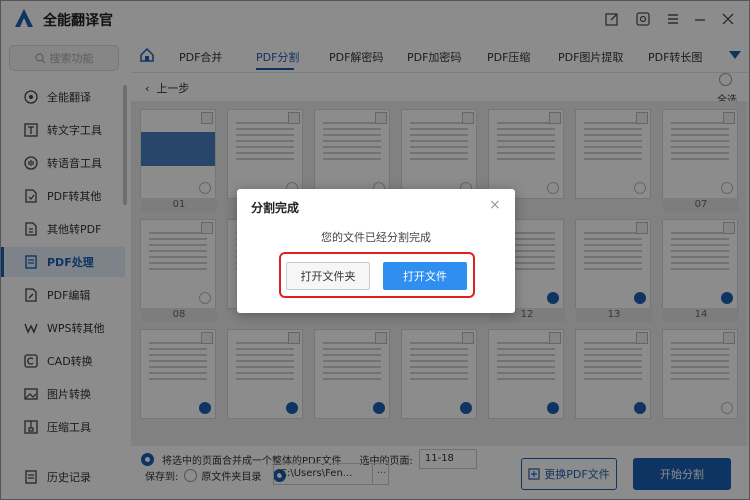 This screenshot has height=500, width=750. Describe the element at coordinates (495, 205) in the screenshot. I see `close-icon: ×` at that location.